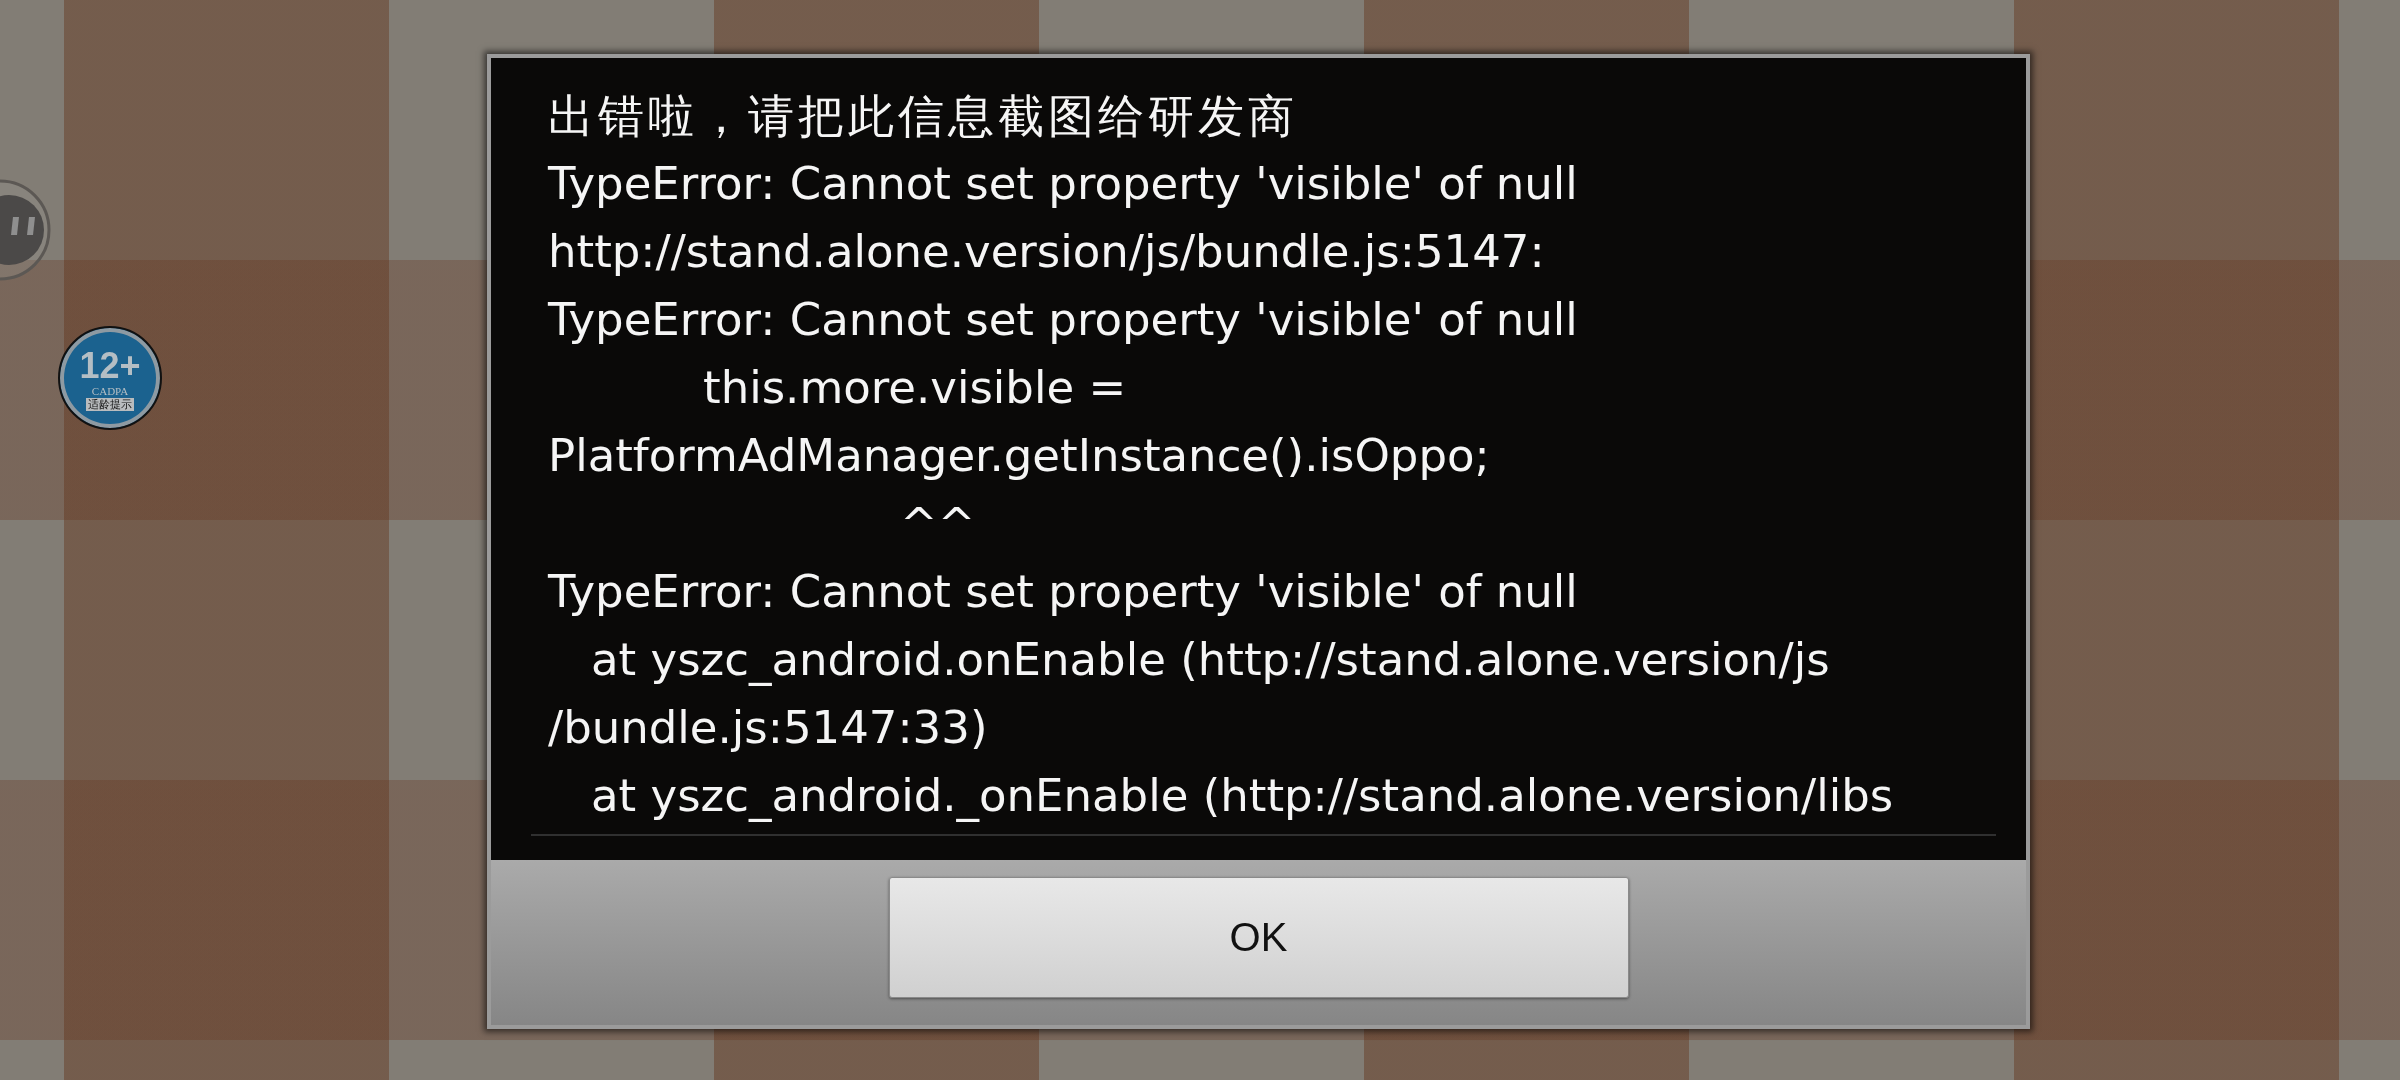  I want to click on dialog-title: 出错啦，请把此信息截图给研发商, so click(923, 116).